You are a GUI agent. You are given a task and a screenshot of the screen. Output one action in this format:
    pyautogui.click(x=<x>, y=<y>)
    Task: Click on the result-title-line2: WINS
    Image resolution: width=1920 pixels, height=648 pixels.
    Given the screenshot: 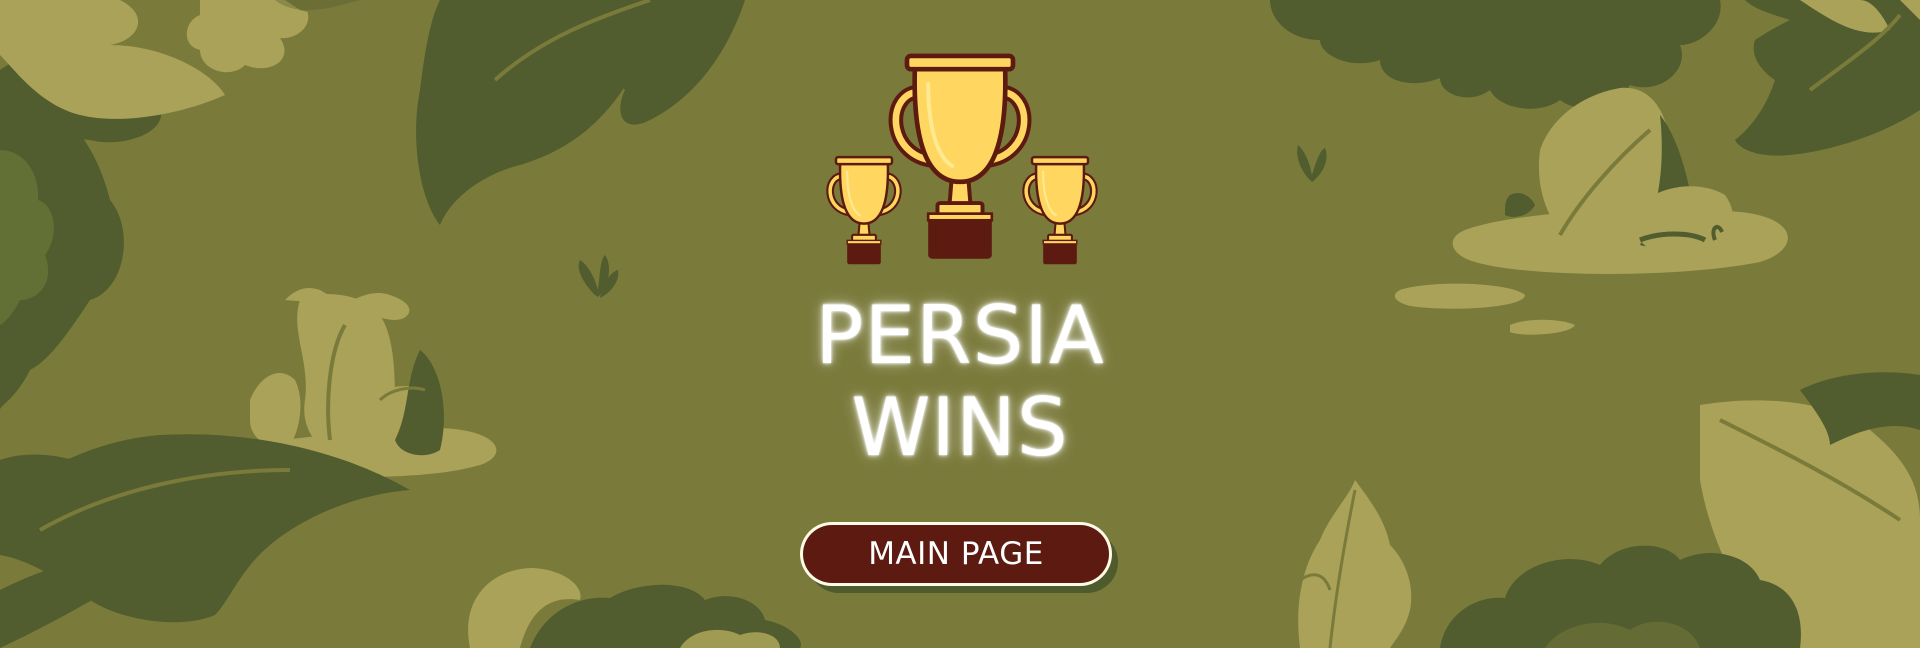 What is the action you would take?
    pyautogui.click(x=960, y=427)
    